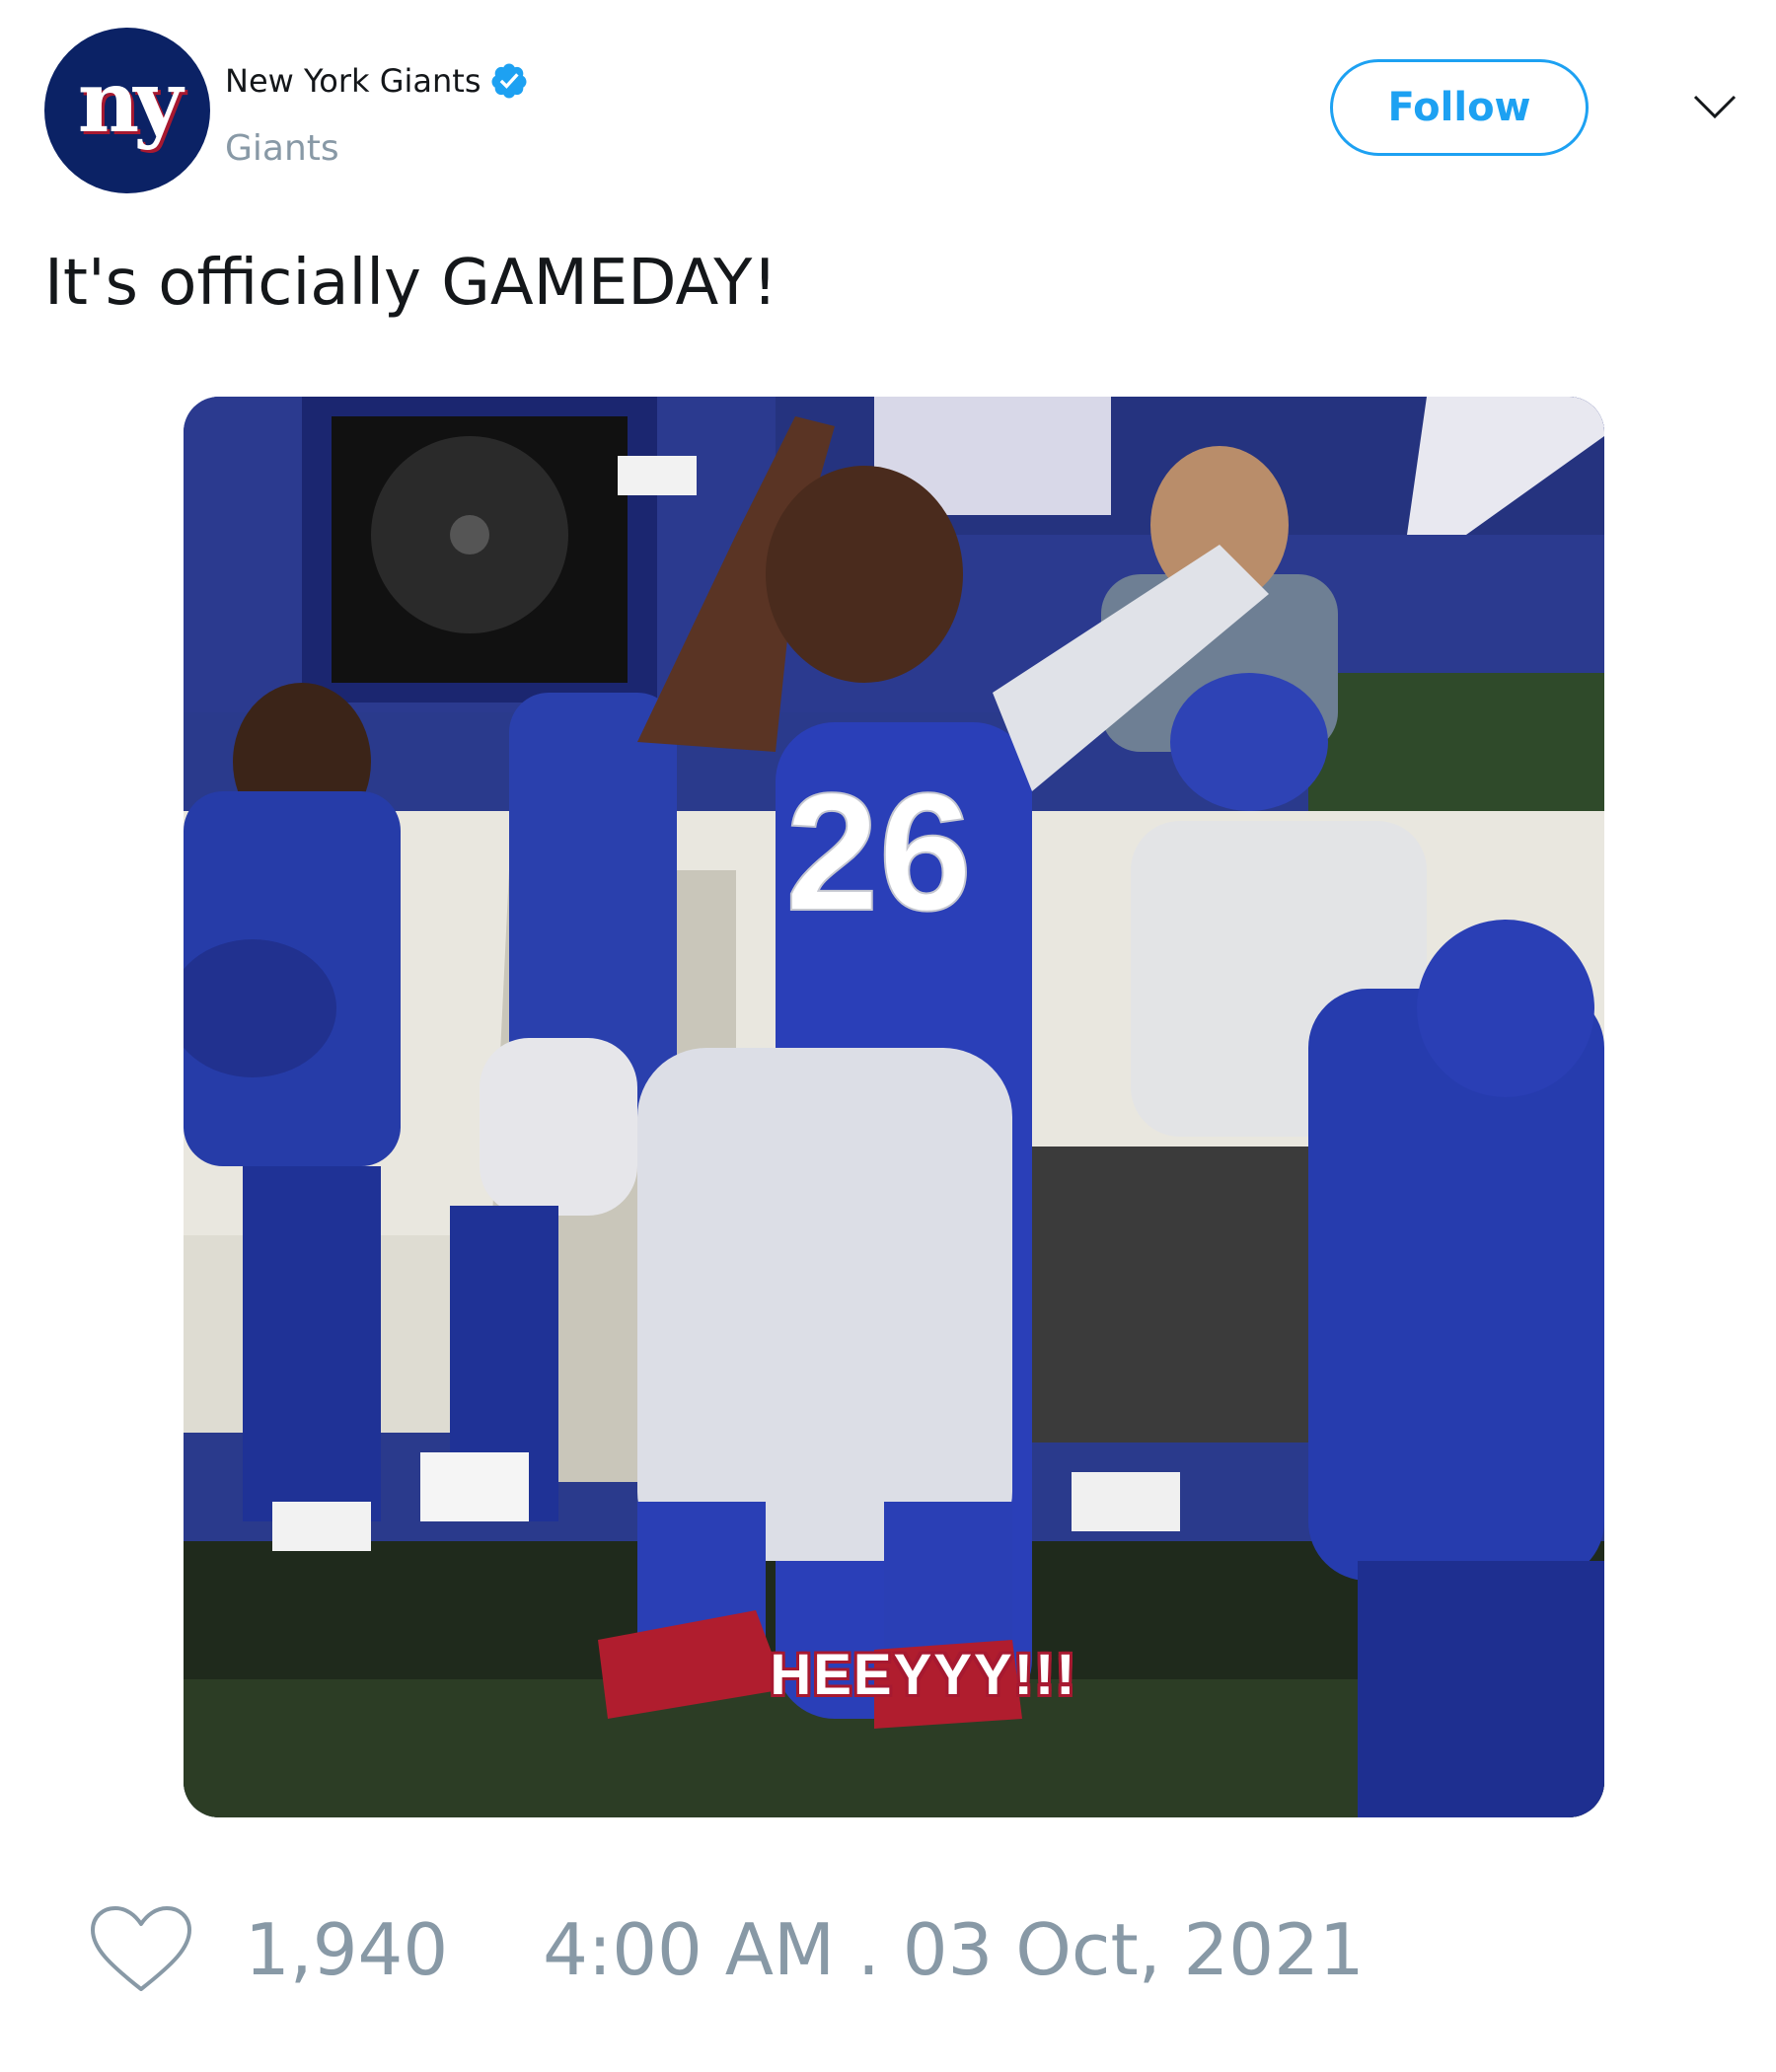 The image size is (1776, 2072). What do you see at coordinates (347, 1950) in the screenshot?
I see `like-count: 1,940` at bounding box center [347, 1950].